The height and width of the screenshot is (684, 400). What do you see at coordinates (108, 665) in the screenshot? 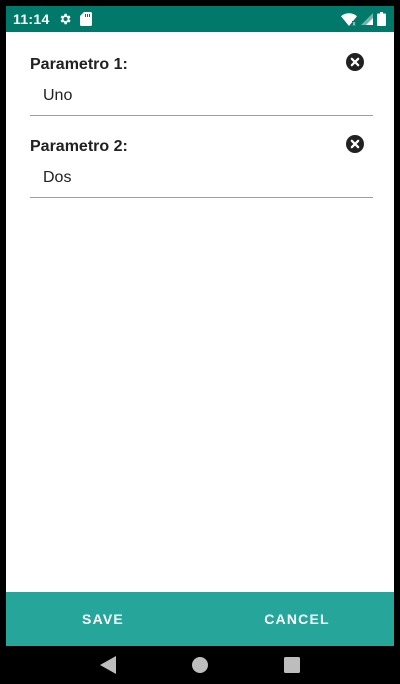
I see `back-icon` at bounding box center [108, 665].